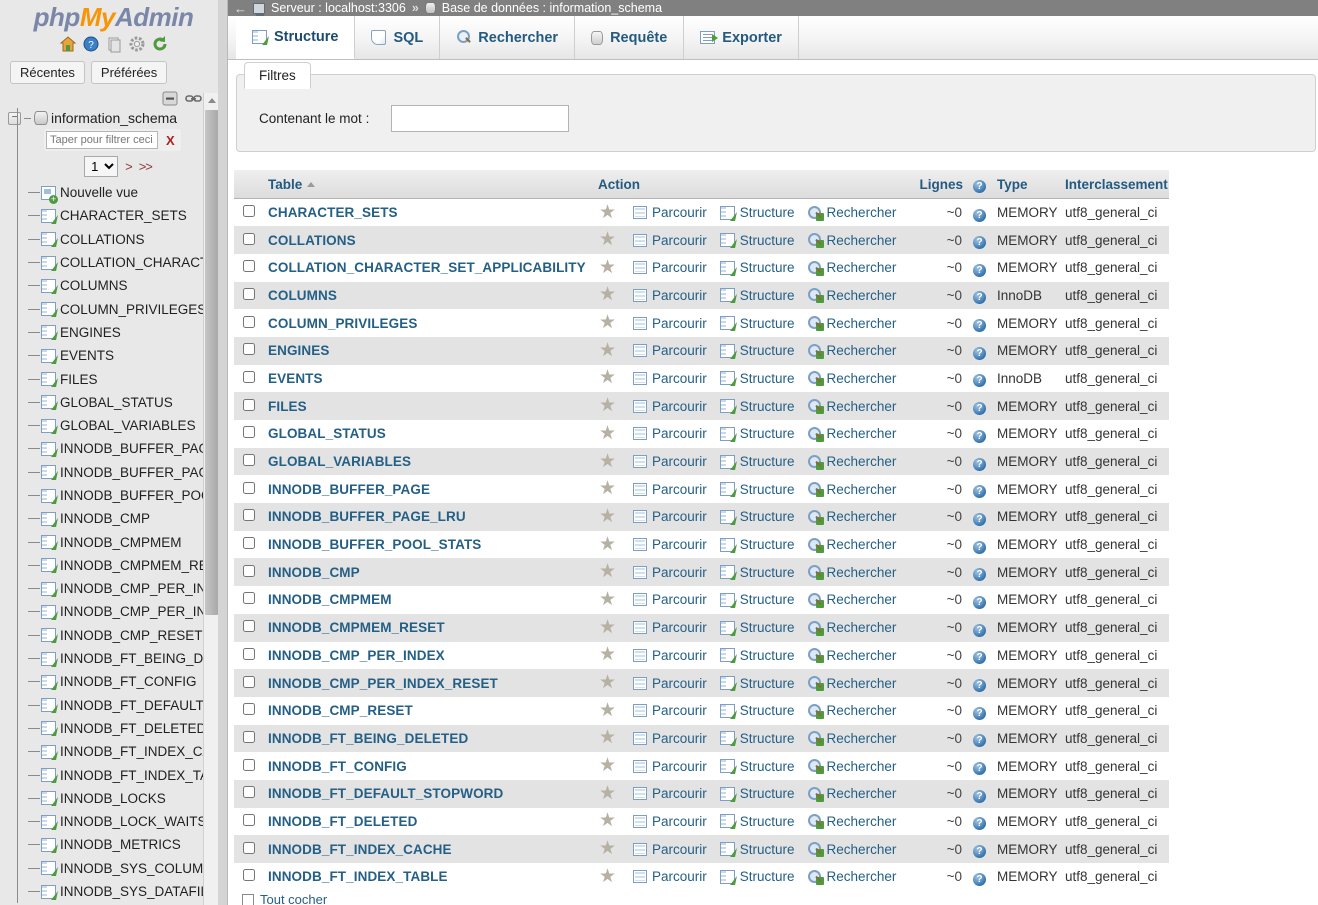 Image resolution: width=1318 pixels, height=905 pixels. I want to click on table-name-link: INNODB_CMP, so click(314, 572).